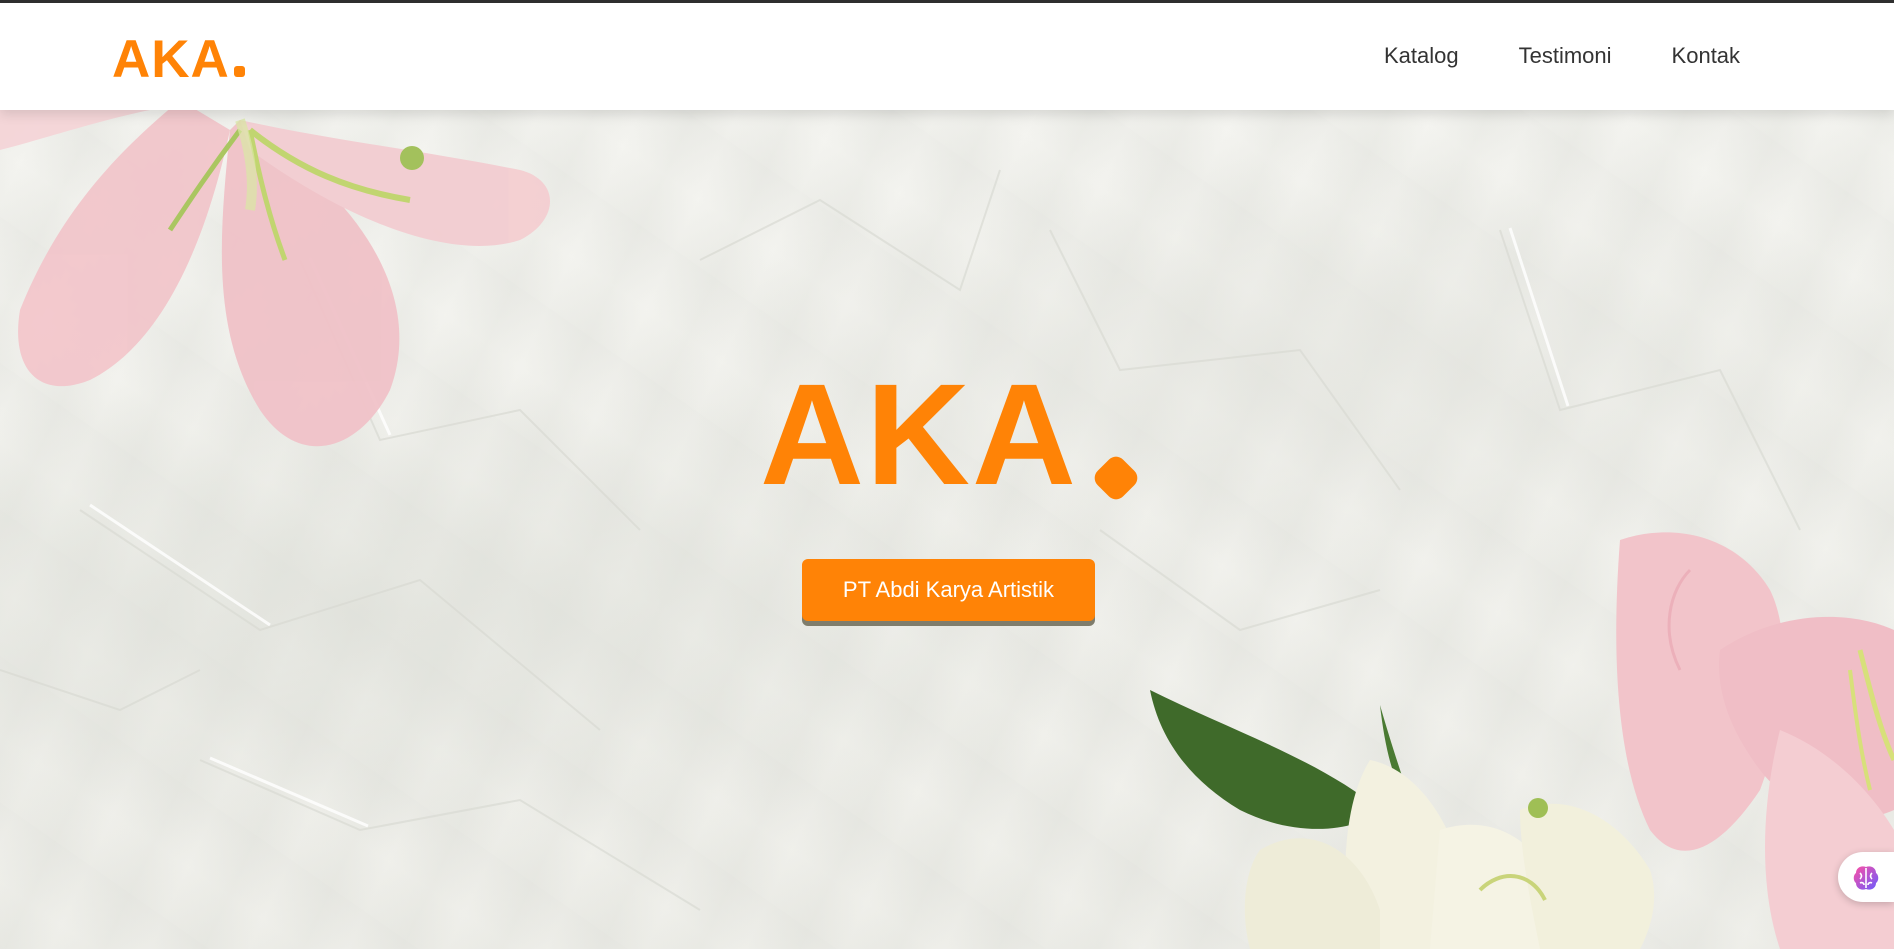  I want to click on nav-testimoni: Testimoni, so click(1565, 56).